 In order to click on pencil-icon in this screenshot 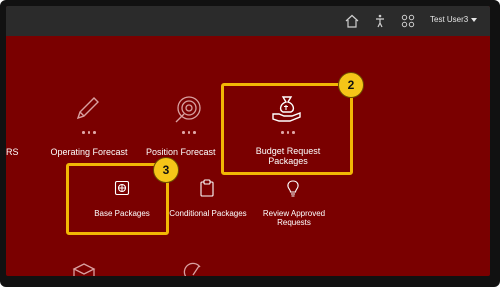, I will do `click(87, 109)`.